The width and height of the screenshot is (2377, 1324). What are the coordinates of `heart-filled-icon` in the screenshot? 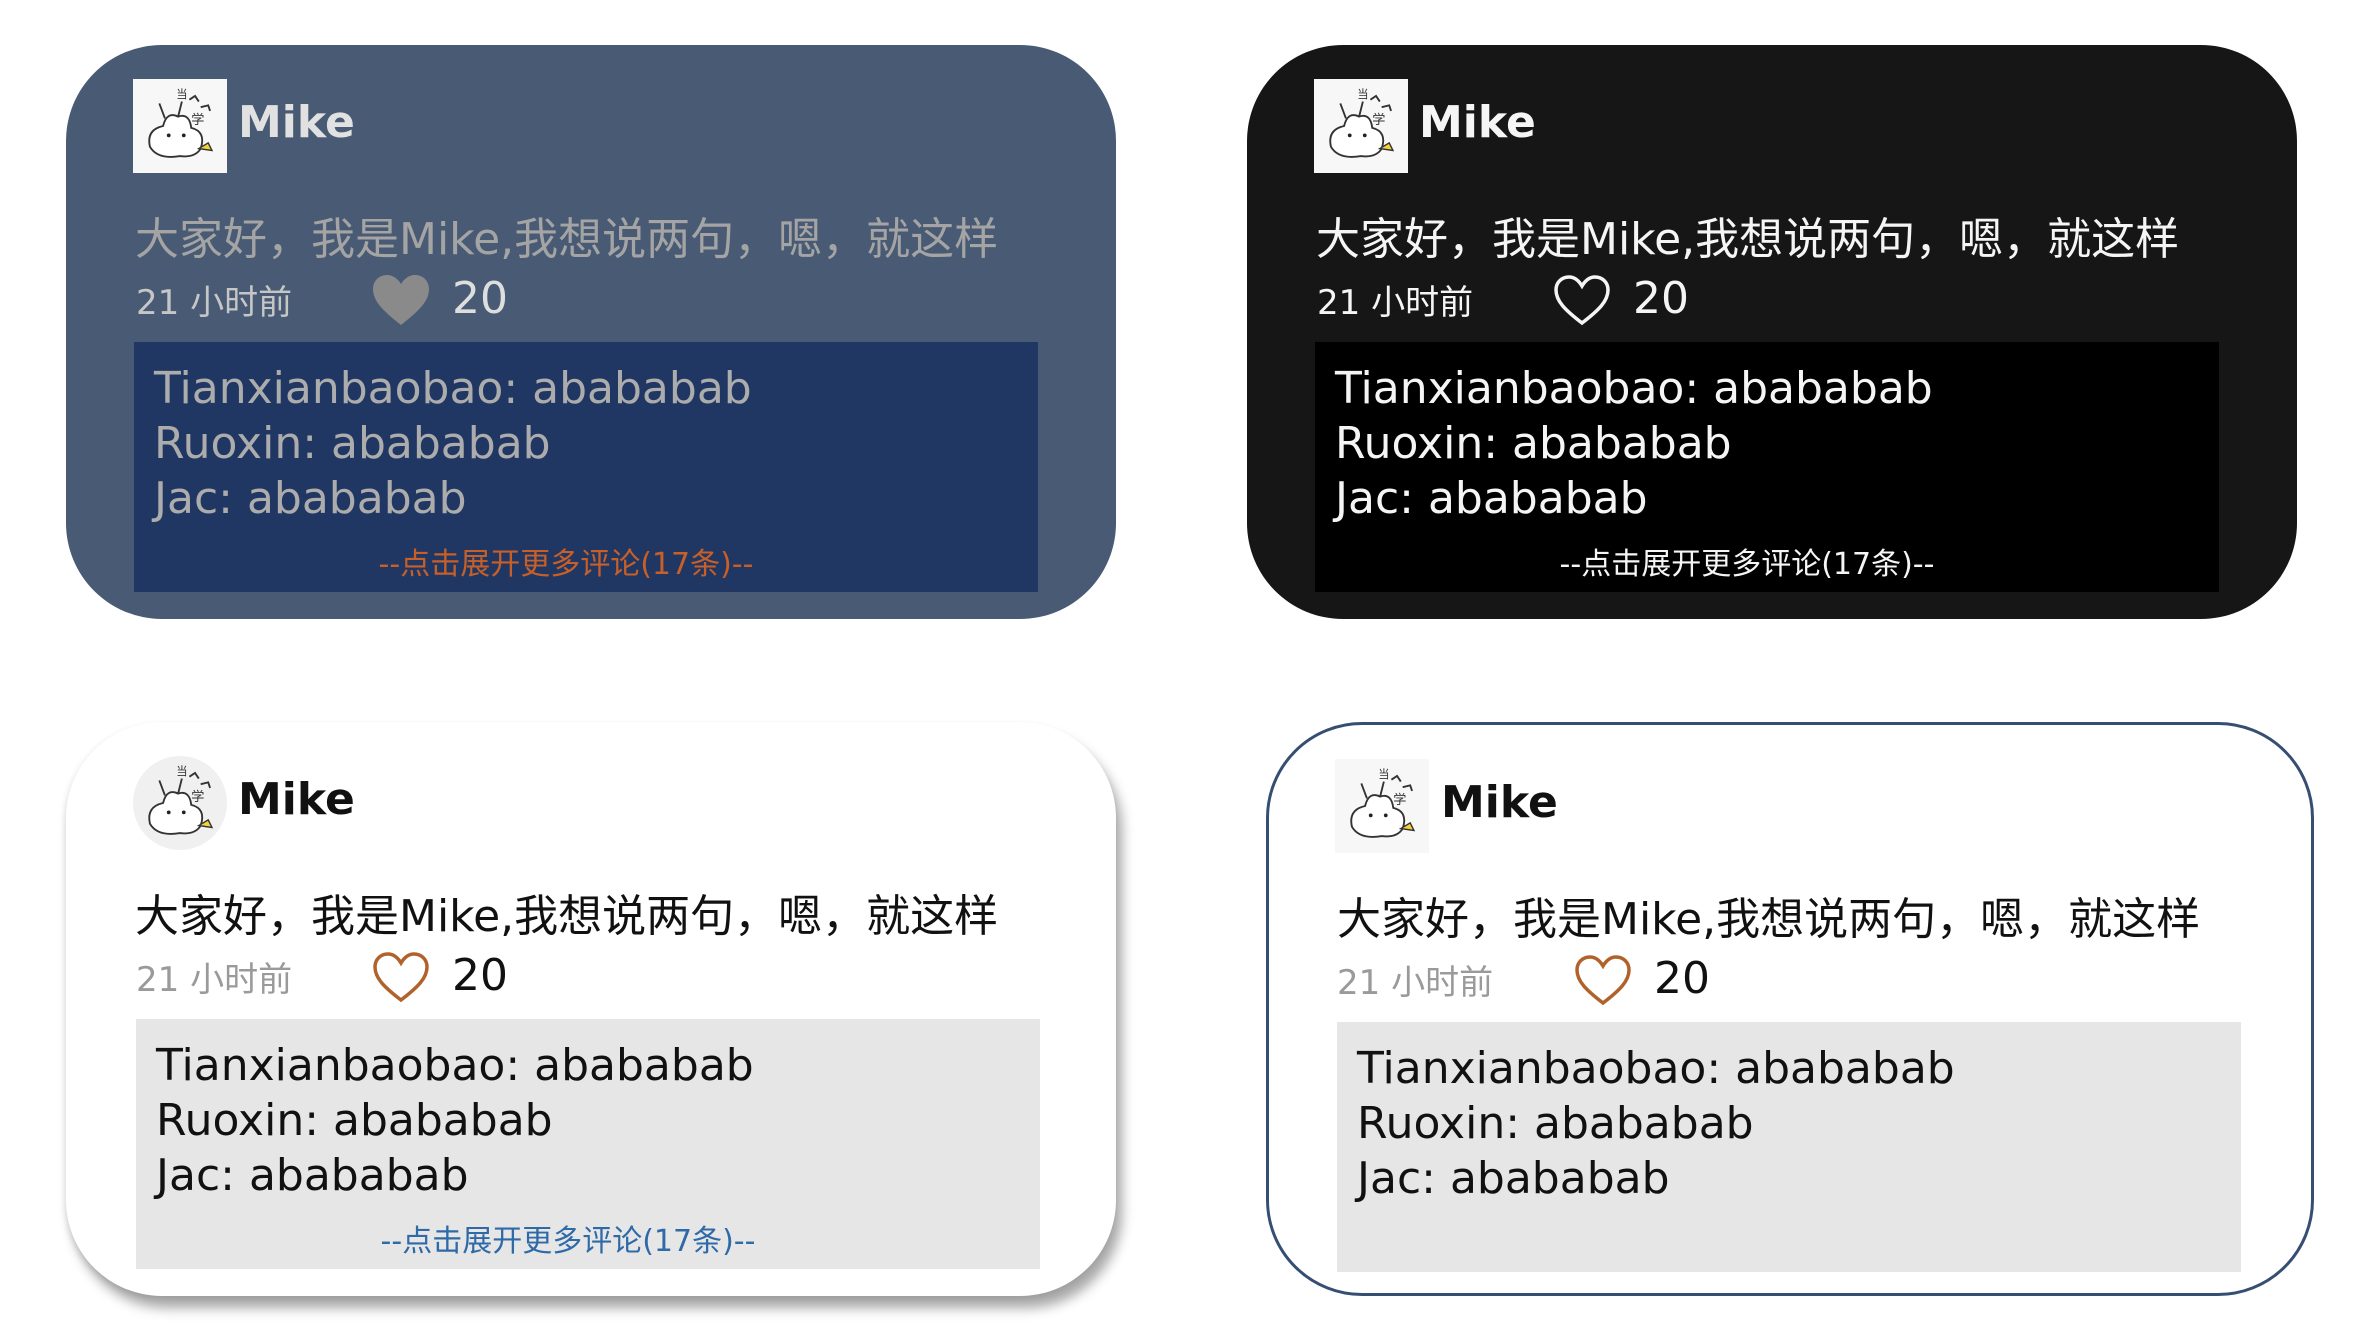 It's located at (401, 300).